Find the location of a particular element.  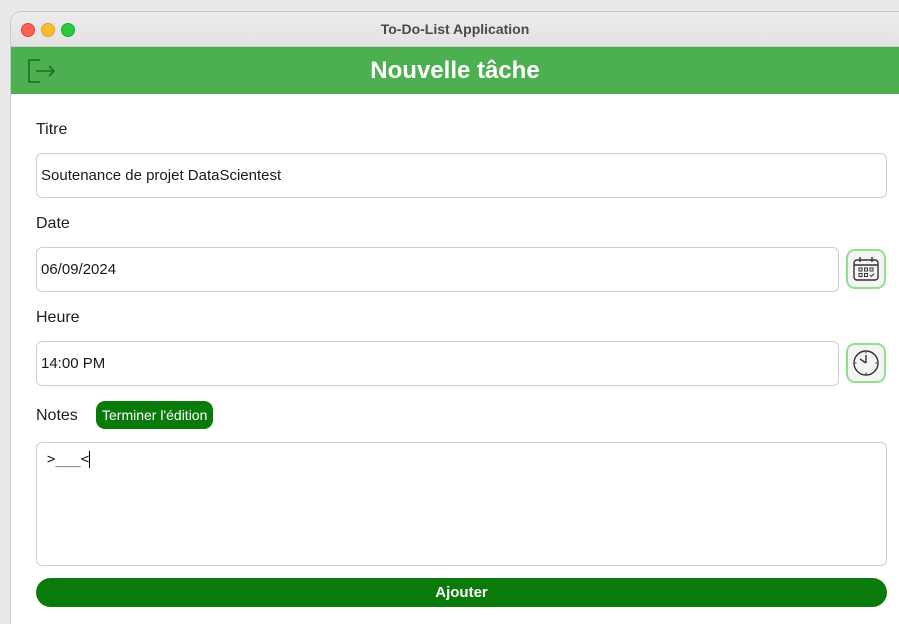

date-label: Date is located at coordinates (53, 223).